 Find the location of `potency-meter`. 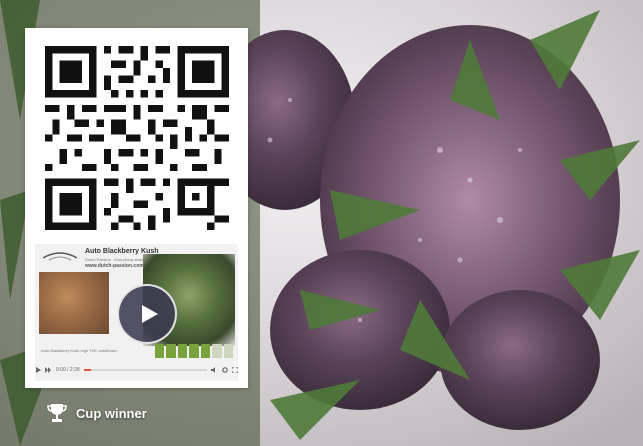

potency-meter is located at coordinates (194, 351).